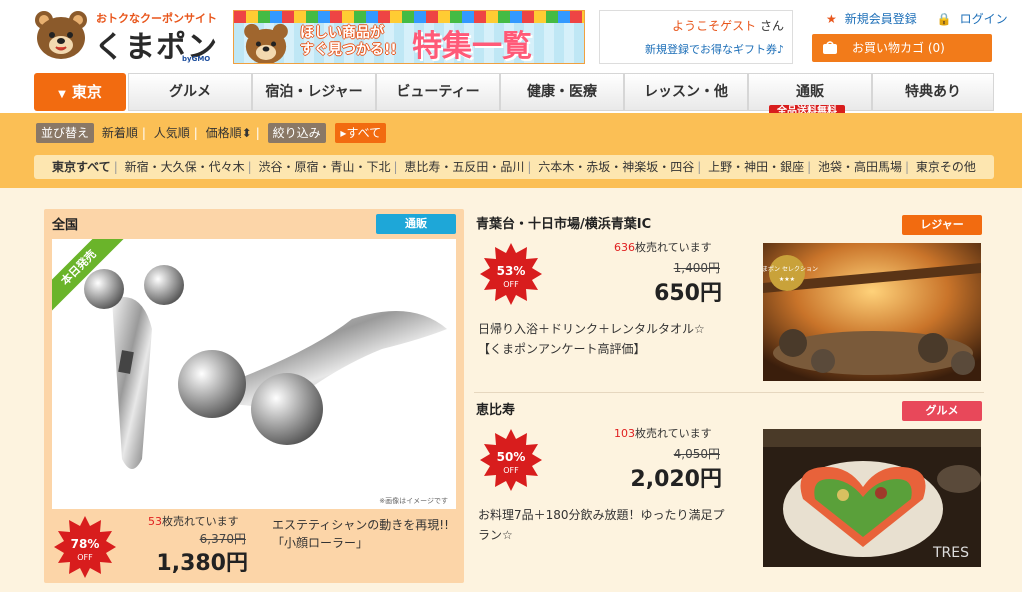 The width and height of the screenshot is (1022, 592). I want to click on tab-mail-order: 通販 全品送料無料, so click(810, 96).